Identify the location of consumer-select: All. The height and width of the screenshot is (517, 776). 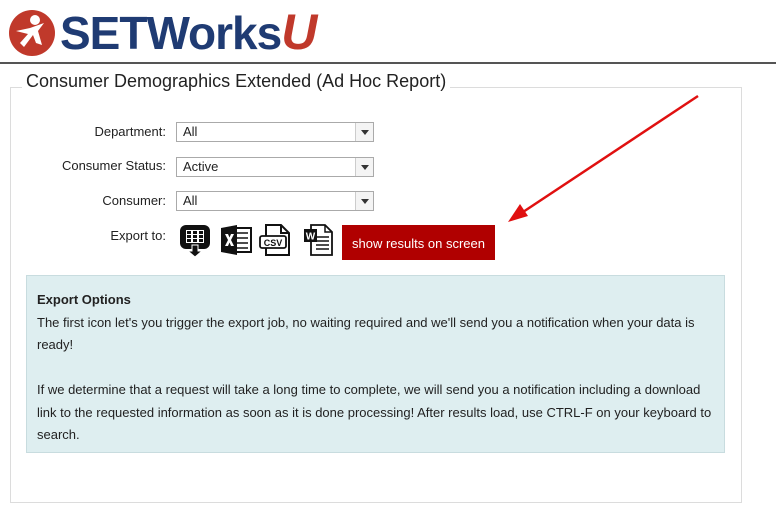
(275, 201).